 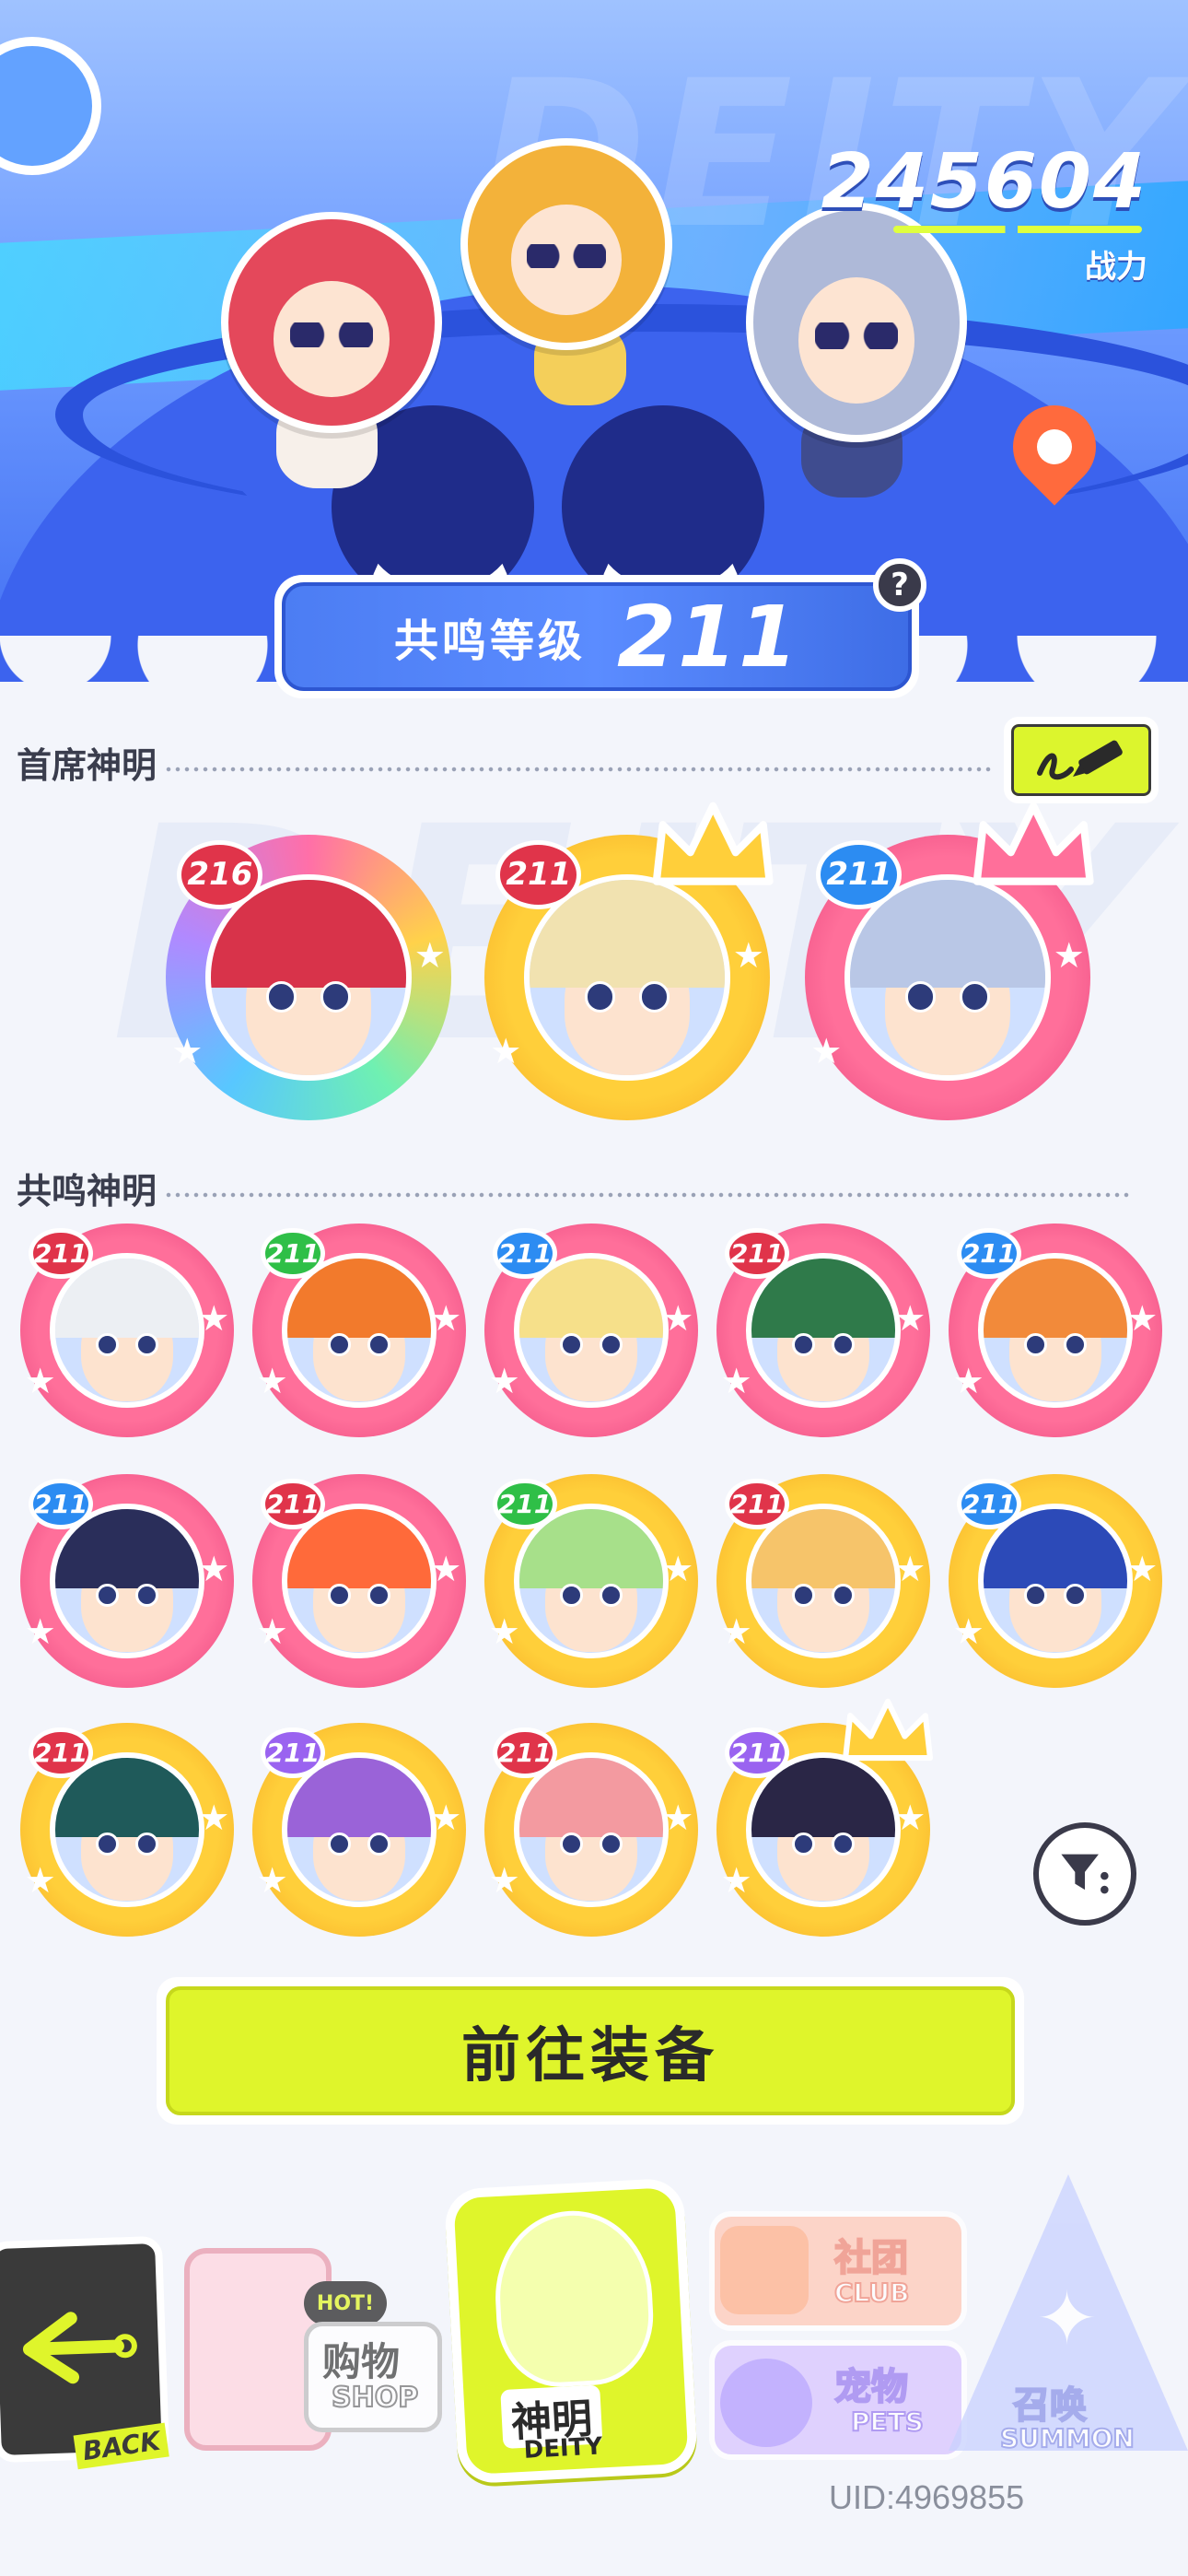 What do you see at coordinates (764, 2270) in the screenshot?
I see `club-bag-icon` at bounding box center [764, 2270].